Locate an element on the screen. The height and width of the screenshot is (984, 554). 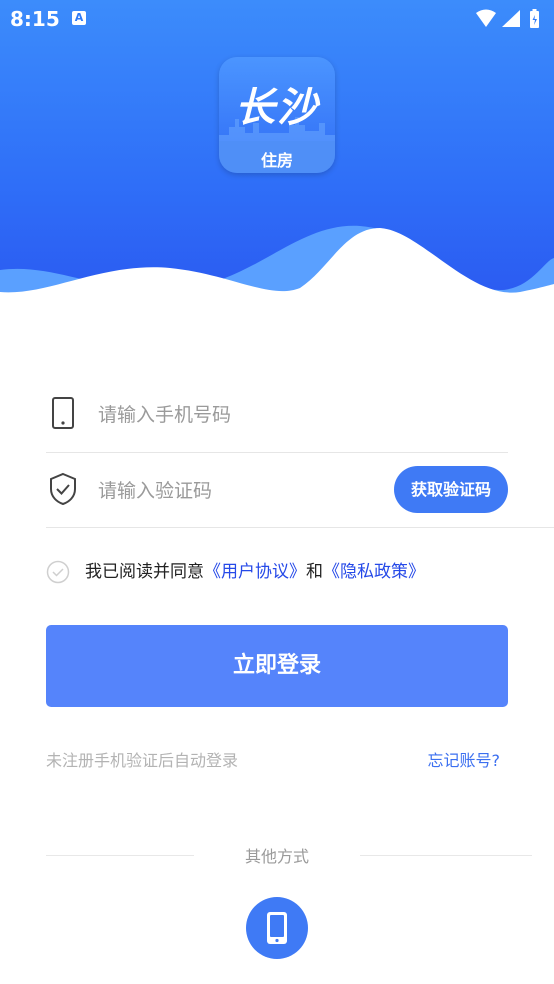
auto-register-hint: 未注册手机验证后自动登录 is located at coordinates (142, 760).